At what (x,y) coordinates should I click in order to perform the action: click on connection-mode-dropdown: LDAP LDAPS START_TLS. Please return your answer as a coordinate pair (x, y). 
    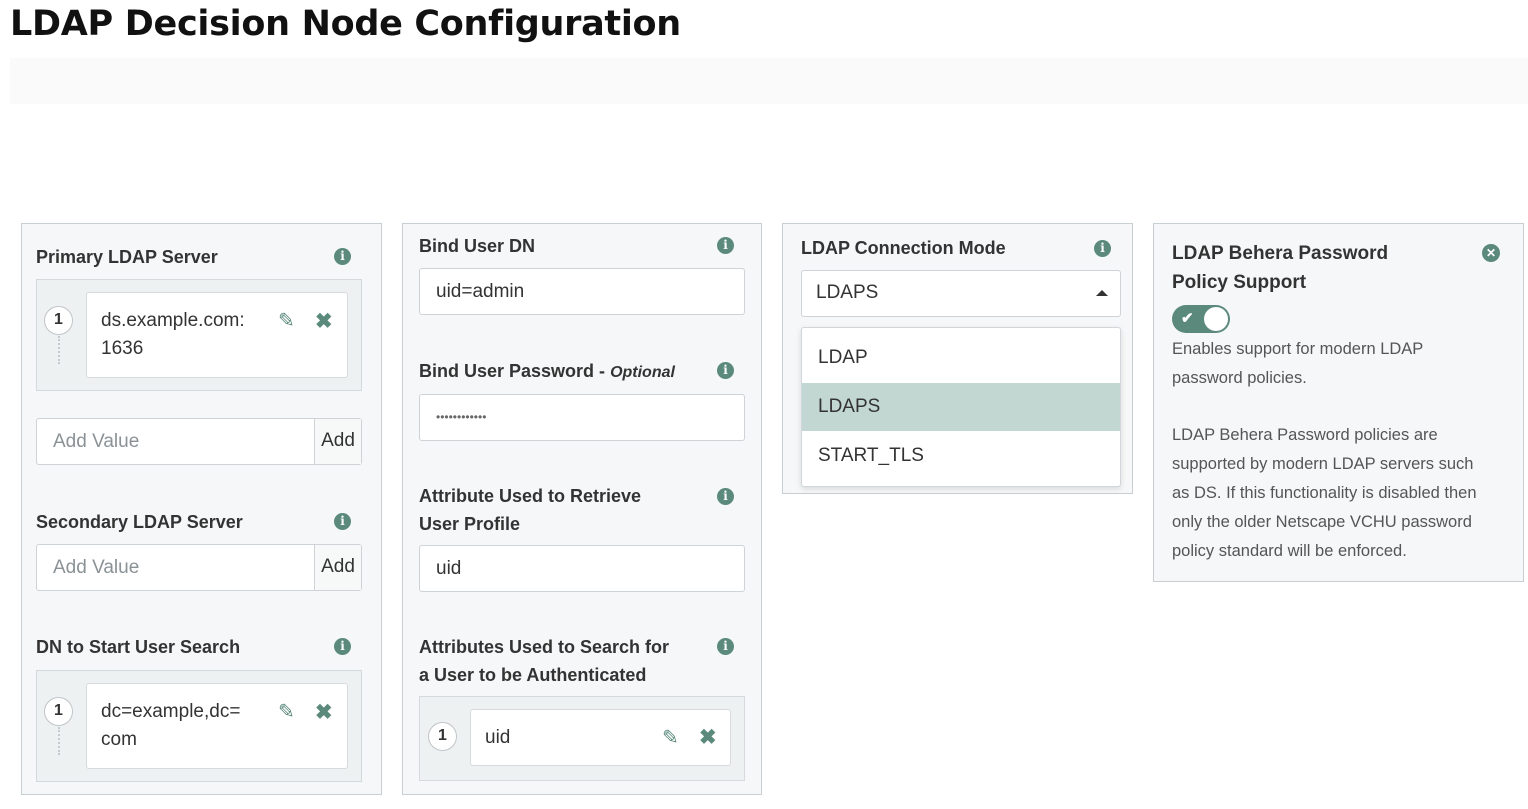
    Looking at the image, I should click on (961, 407).